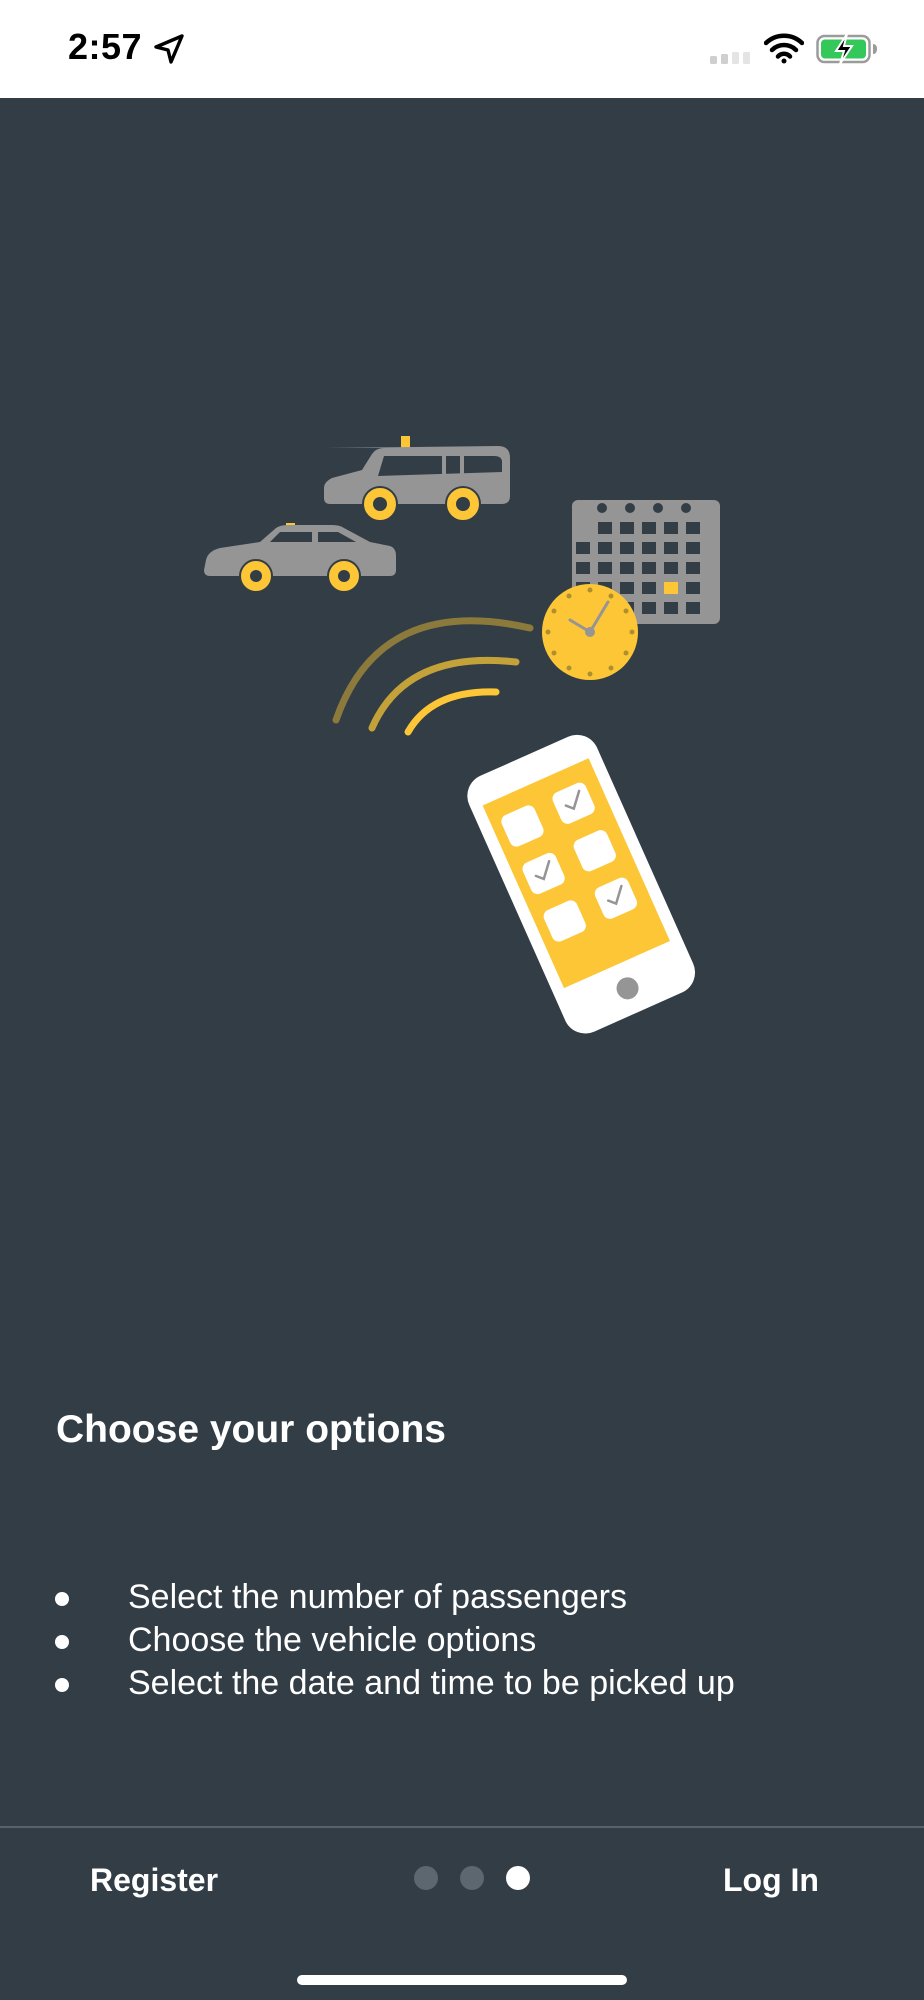 The height and width of the screenshot is (2000, 924). Describe the element at coordinates (377, 1597) in the screenshot. I see `list-item-text: Select the number of passengers` at that location.